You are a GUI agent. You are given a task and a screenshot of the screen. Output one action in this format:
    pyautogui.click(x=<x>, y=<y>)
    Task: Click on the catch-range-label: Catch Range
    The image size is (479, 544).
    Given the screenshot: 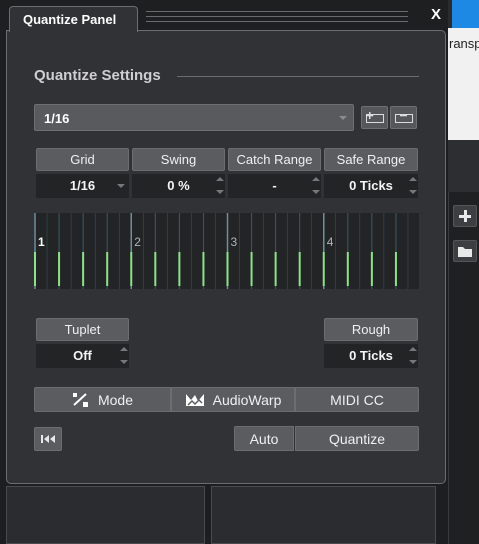 What is the action you would take?
    pyautogui.click(x=274, y=159)
    